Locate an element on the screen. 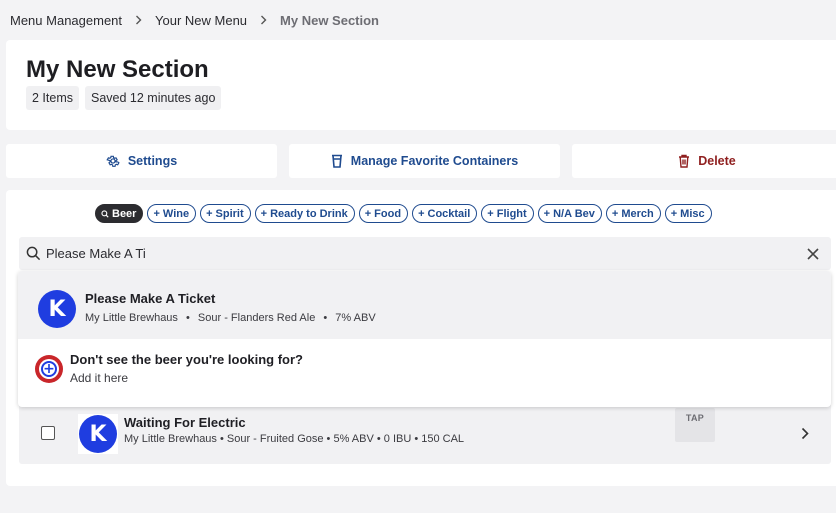 Image resolution: width=836 pixels, height=513 pixels. chip-misc: + Misc is located at coordinates (688, 213).